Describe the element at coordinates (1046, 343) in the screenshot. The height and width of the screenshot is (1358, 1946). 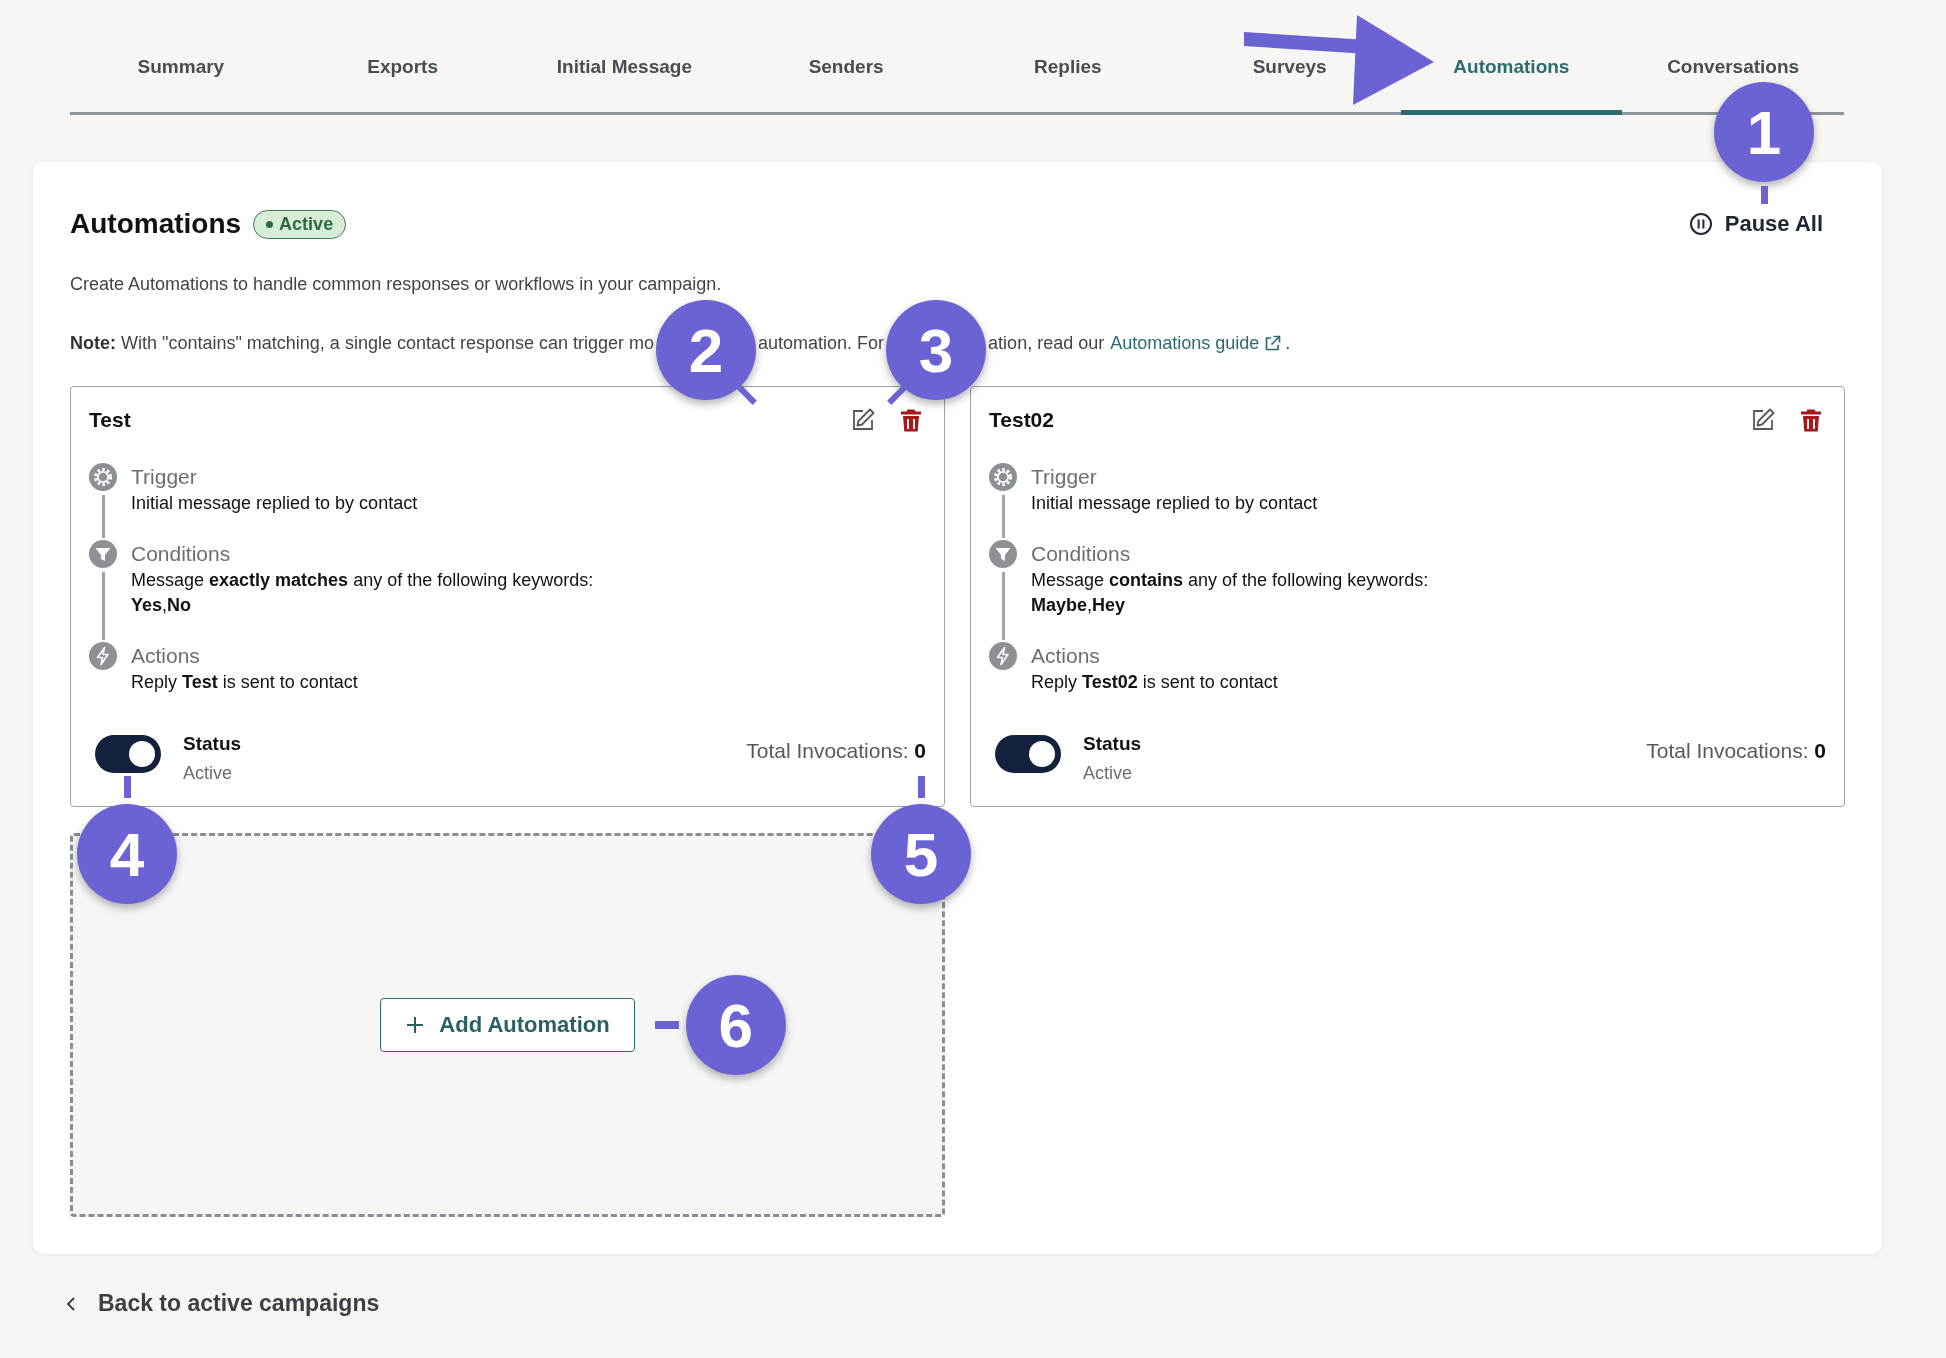
I see `note-text: ation, read our` at that location.